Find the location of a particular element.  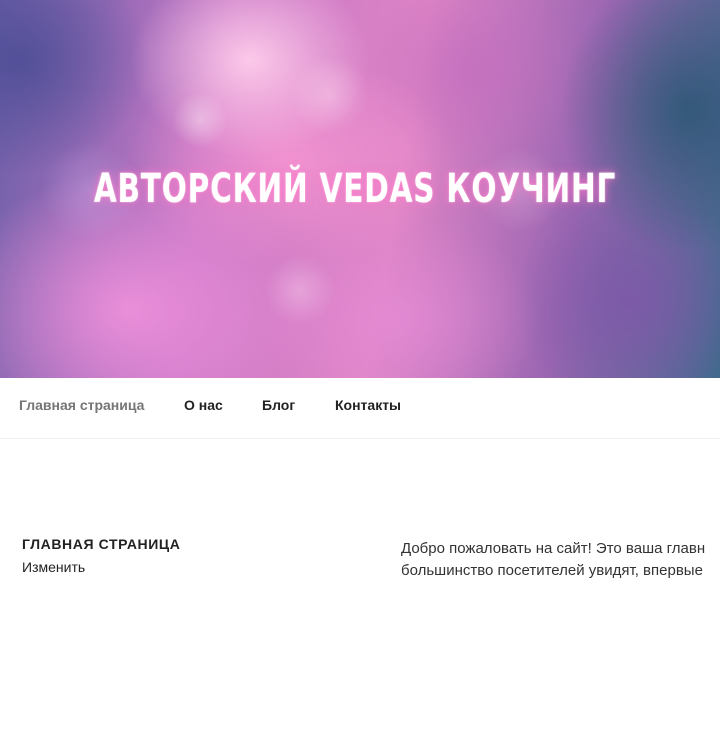

nav-item-about: О нас is located at coordinates (203, 405).